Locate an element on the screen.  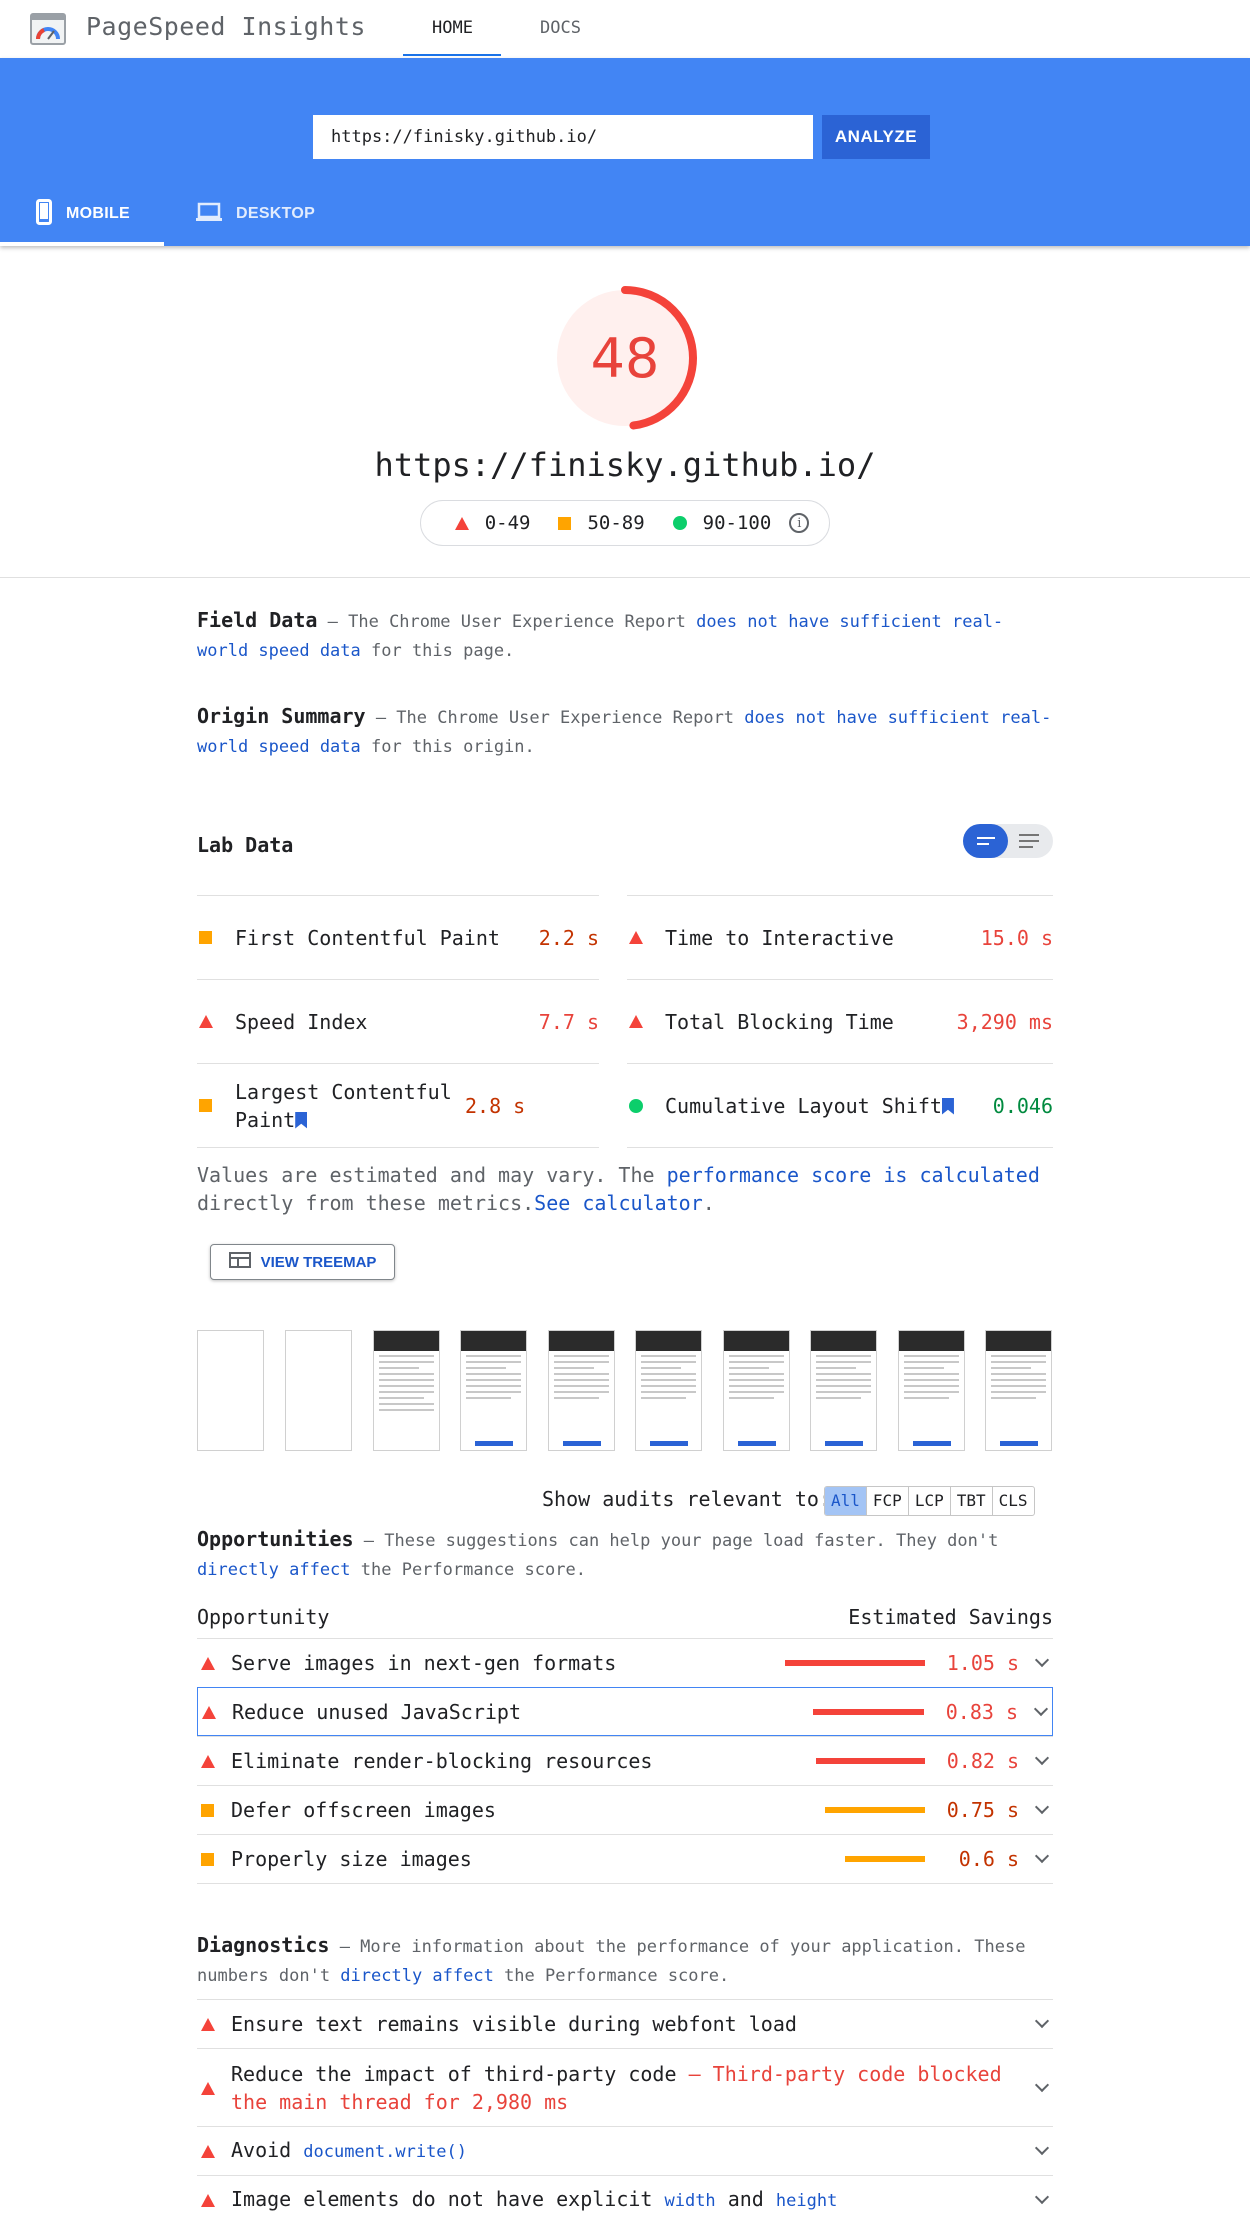
opportunity-name: Reduce unused JavaScript is located at coordinates (376, 1711).